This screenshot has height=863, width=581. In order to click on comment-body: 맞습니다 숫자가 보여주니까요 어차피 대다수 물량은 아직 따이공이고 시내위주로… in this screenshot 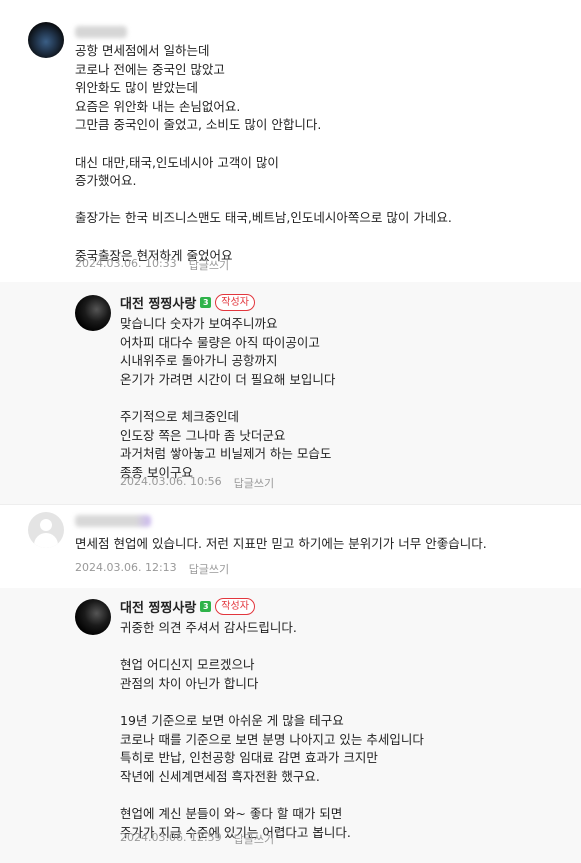, I will do `click(228, 398)`.